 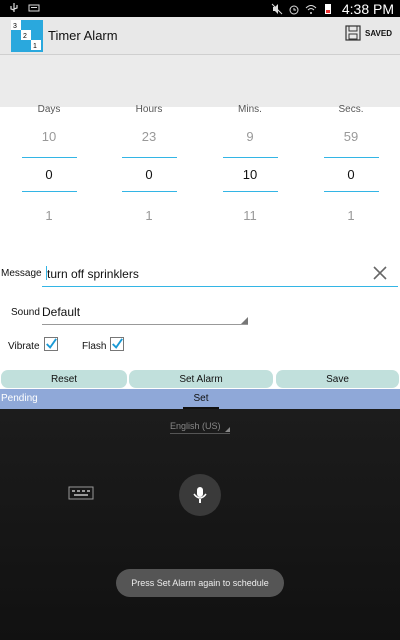 I want to click on tab-pending: Pending, so click(x=19, y=398).